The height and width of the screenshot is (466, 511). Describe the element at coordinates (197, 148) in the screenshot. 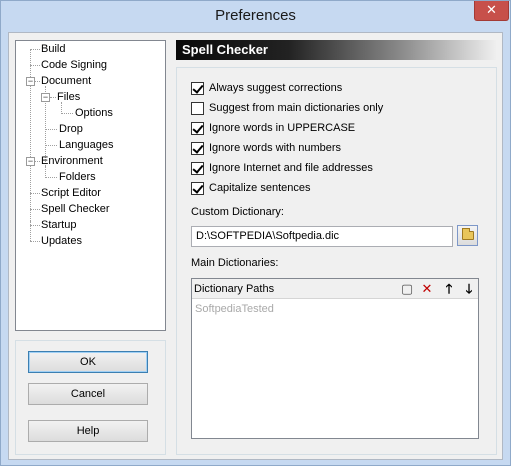

I see `checkbox-ignore-numbers` at that location.